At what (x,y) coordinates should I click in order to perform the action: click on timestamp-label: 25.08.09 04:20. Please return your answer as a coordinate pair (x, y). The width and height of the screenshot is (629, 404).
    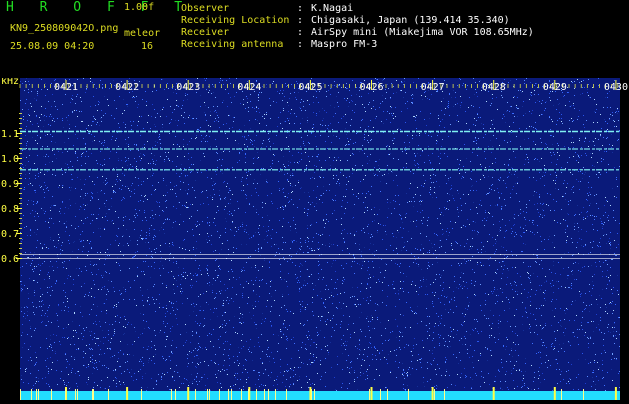
    Looking at the image, I should click on (52, 46).